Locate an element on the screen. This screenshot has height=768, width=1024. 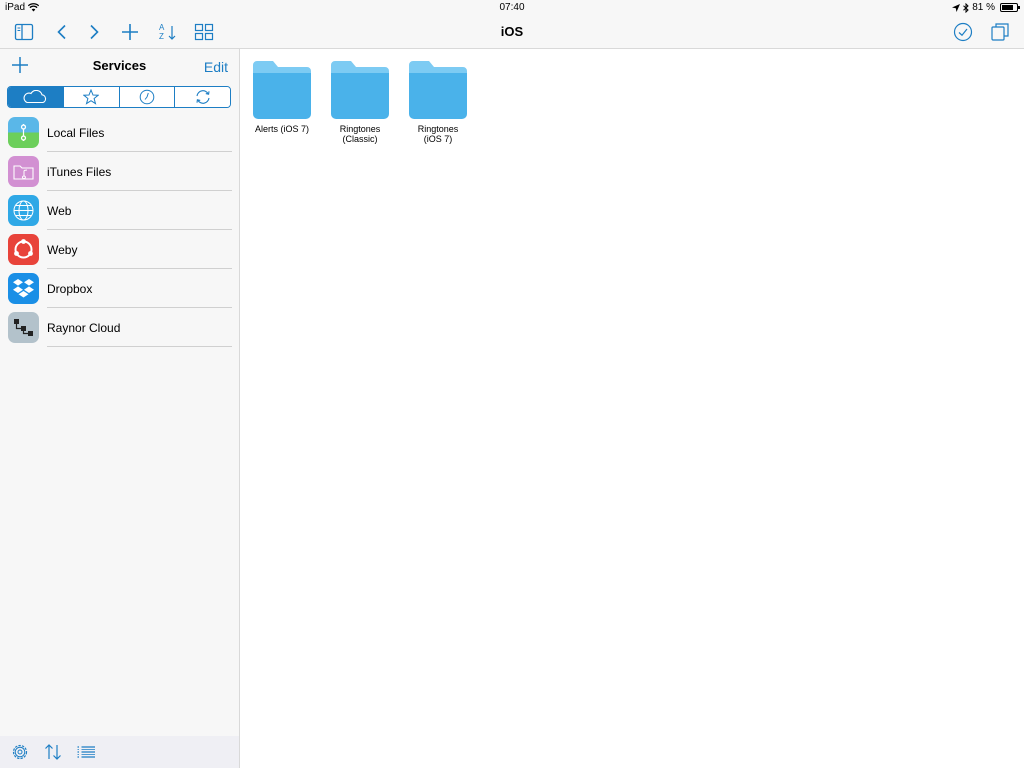
grid-view-button is located at coordinates (204, 32).